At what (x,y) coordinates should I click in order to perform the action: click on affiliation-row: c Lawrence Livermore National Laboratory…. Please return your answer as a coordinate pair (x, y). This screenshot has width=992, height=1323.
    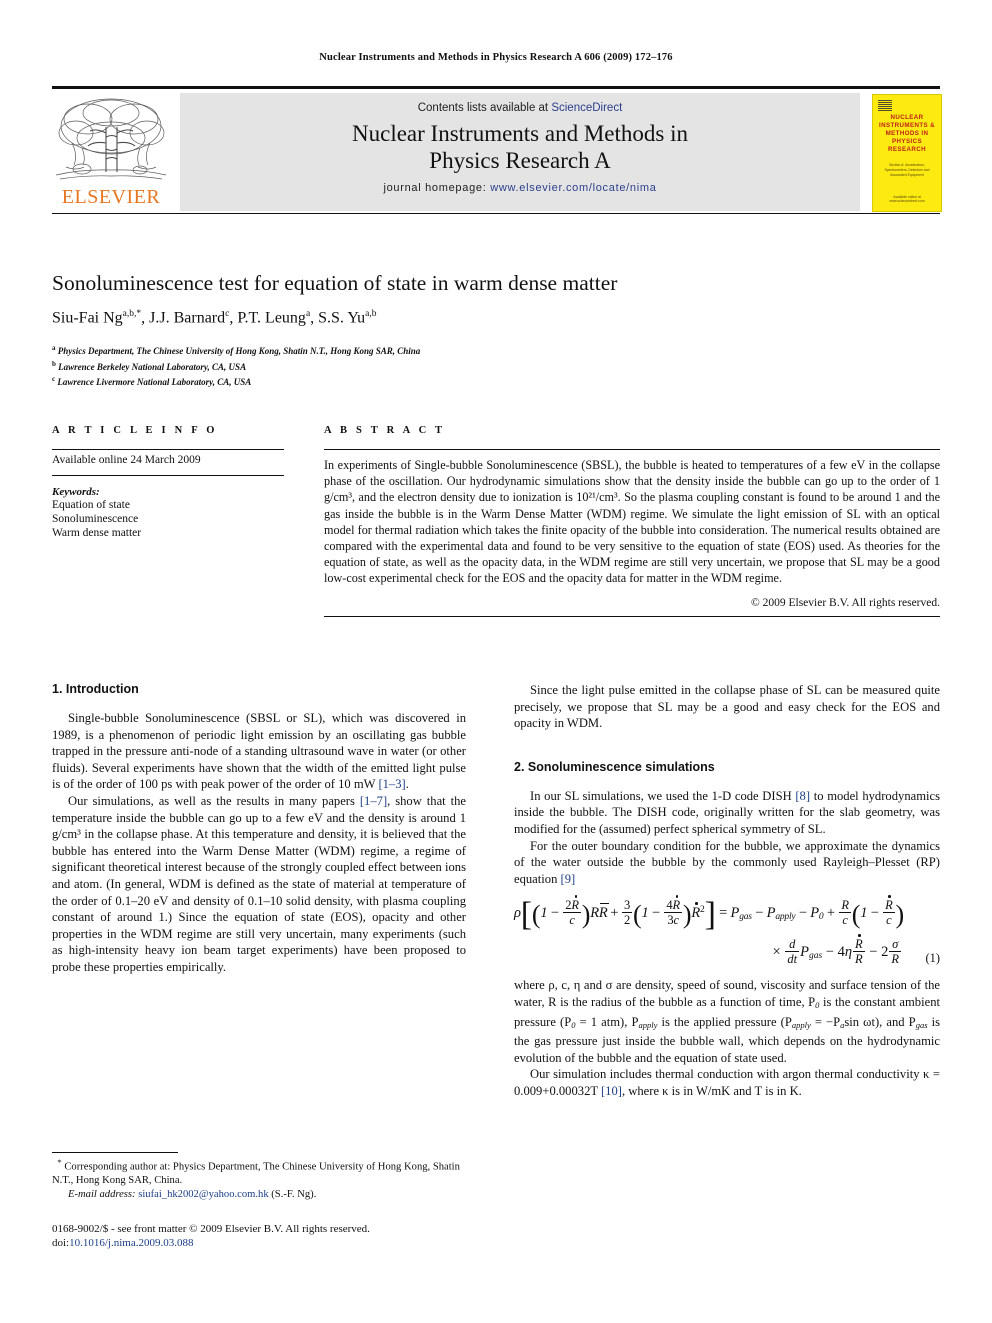
    Looking at the image, I should click on (462, 381).